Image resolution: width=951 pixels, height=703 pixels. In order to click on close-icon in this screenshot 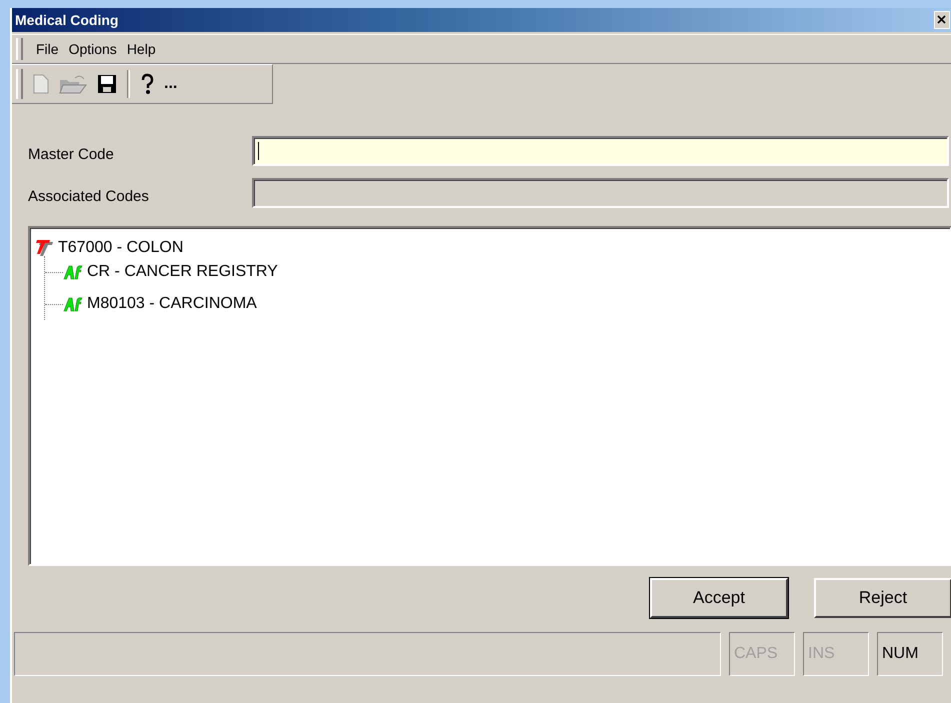, I will do `click(942, 20)`.